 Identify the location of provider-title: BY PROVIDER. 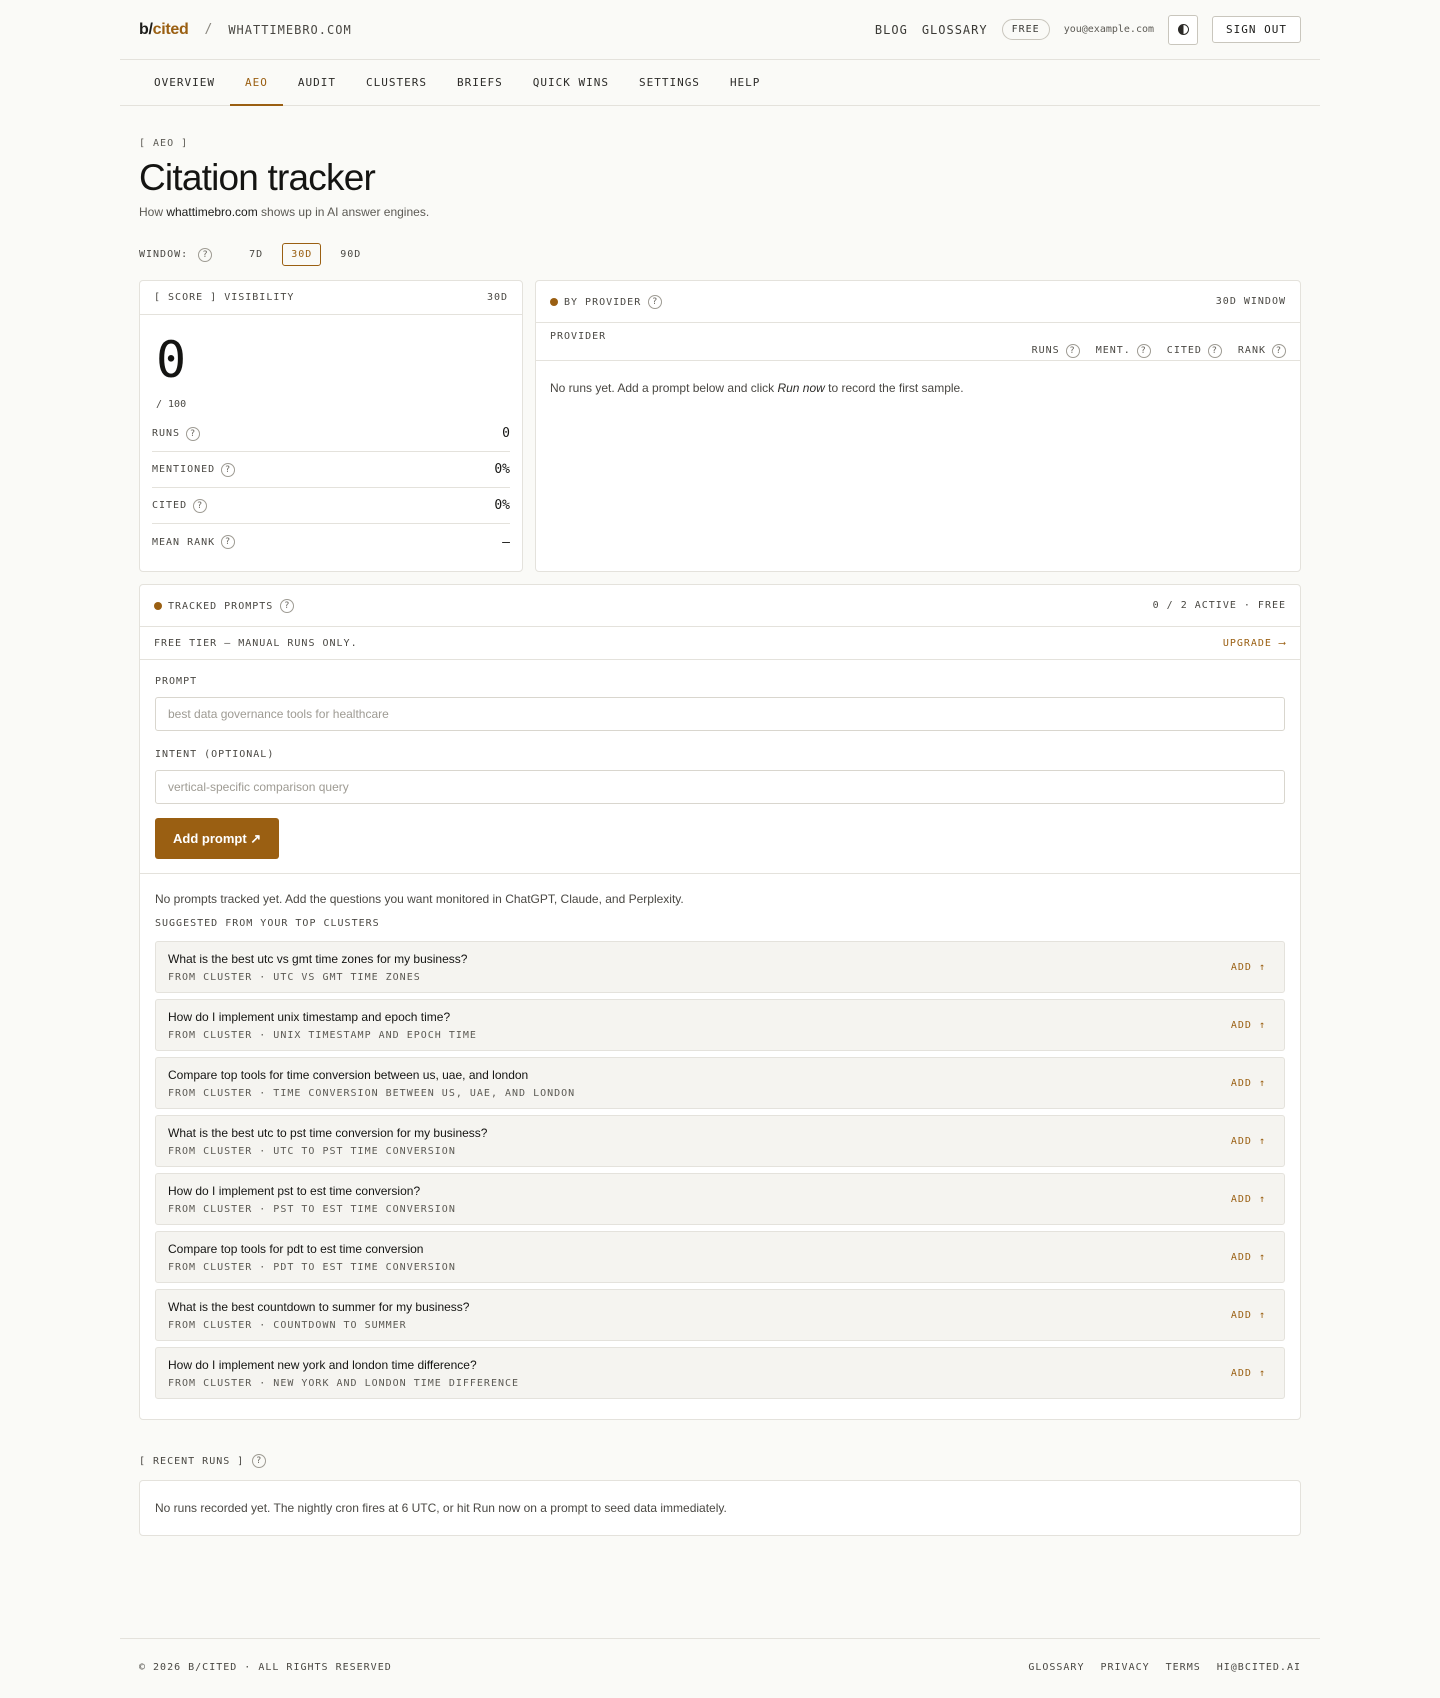
(603, 302).